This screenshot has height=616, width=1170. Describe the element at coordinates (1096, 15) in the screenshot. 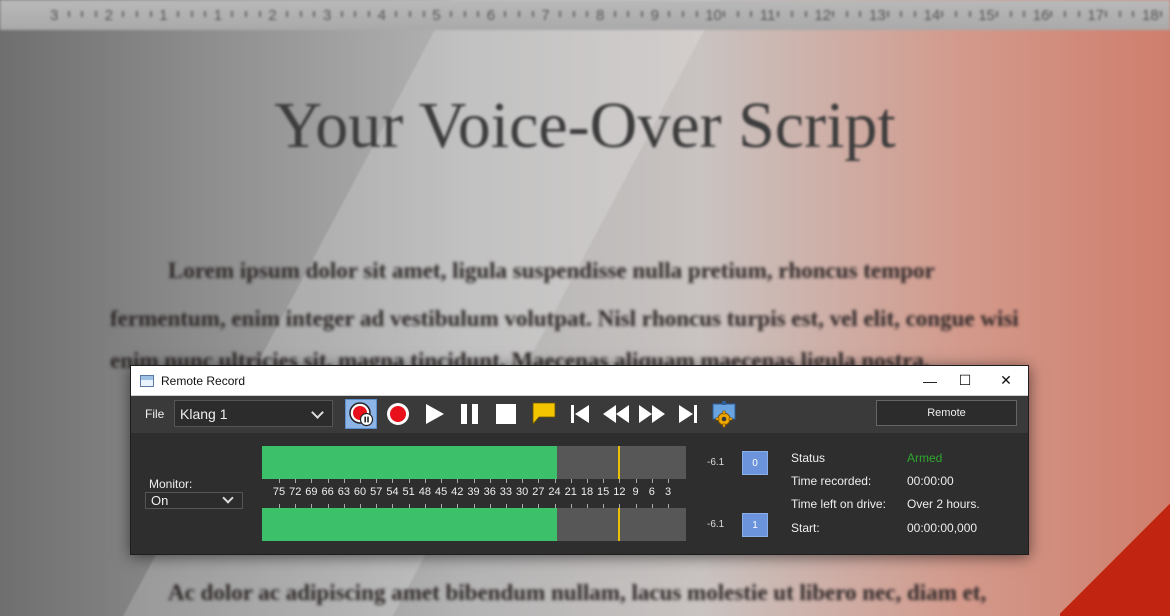

I see `ruler-number: 17` at that location.